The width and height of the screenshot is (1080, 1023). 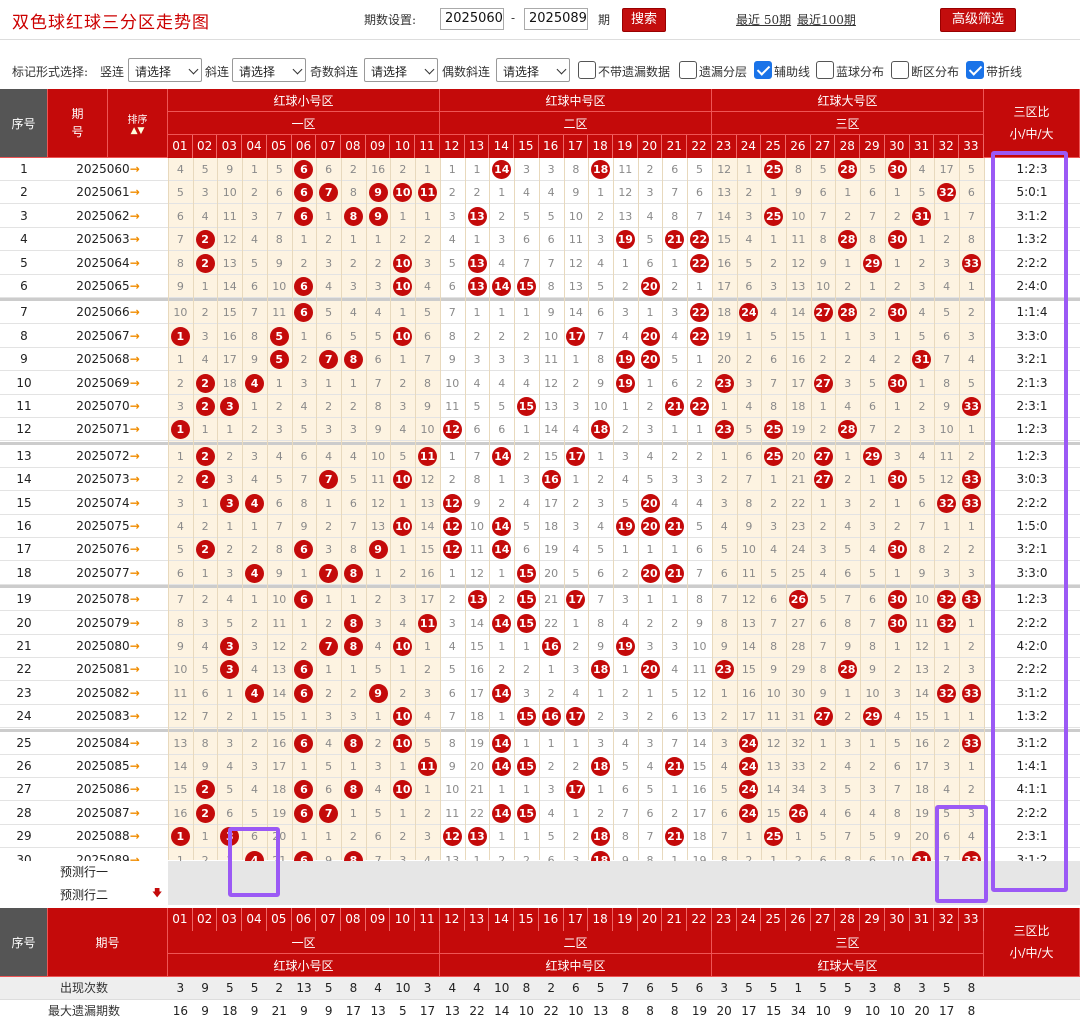 I want to click on row-period: 2025061→, so click(x=108, y=192).